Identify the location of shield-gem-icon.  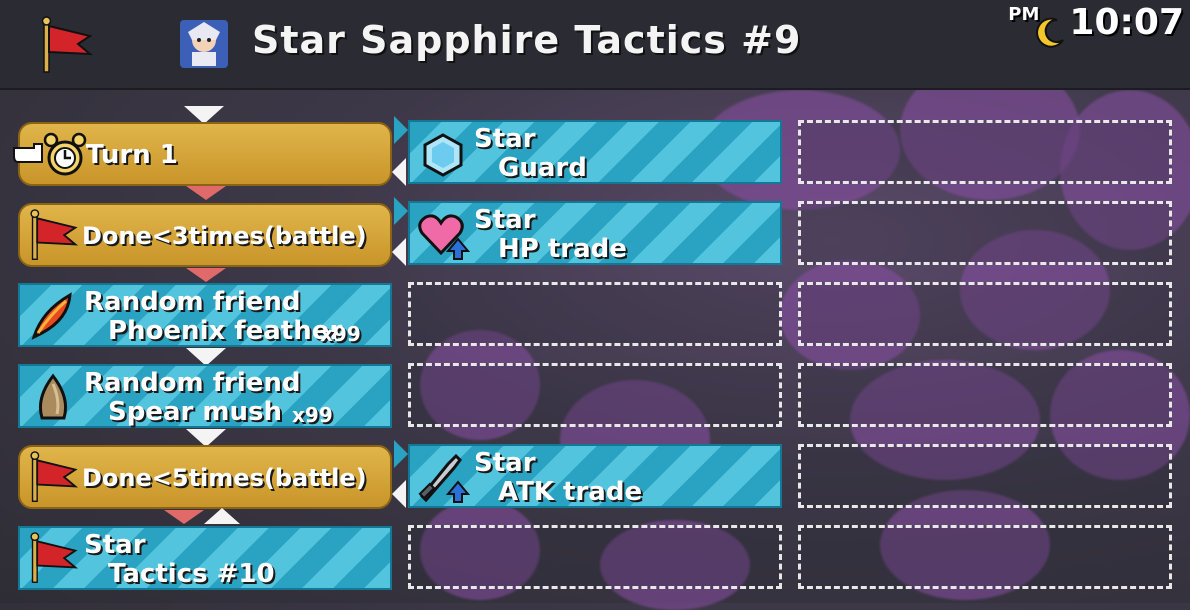
(443, 155).